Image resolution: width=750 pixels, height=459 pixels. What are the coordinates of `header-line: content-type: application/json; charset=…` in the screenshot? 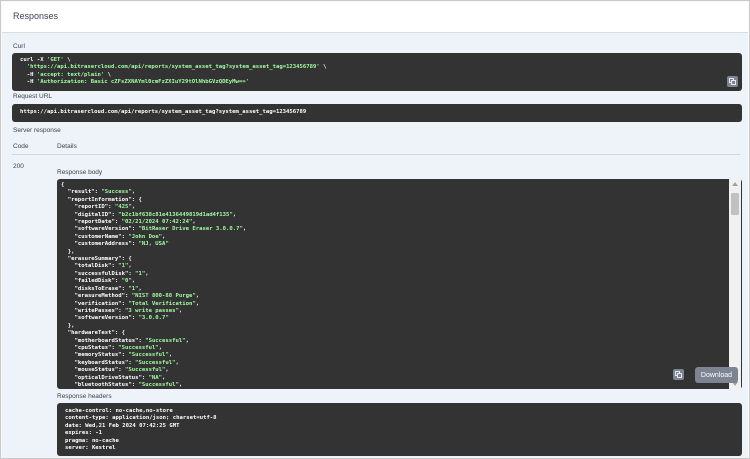 It's located at (141, 418).